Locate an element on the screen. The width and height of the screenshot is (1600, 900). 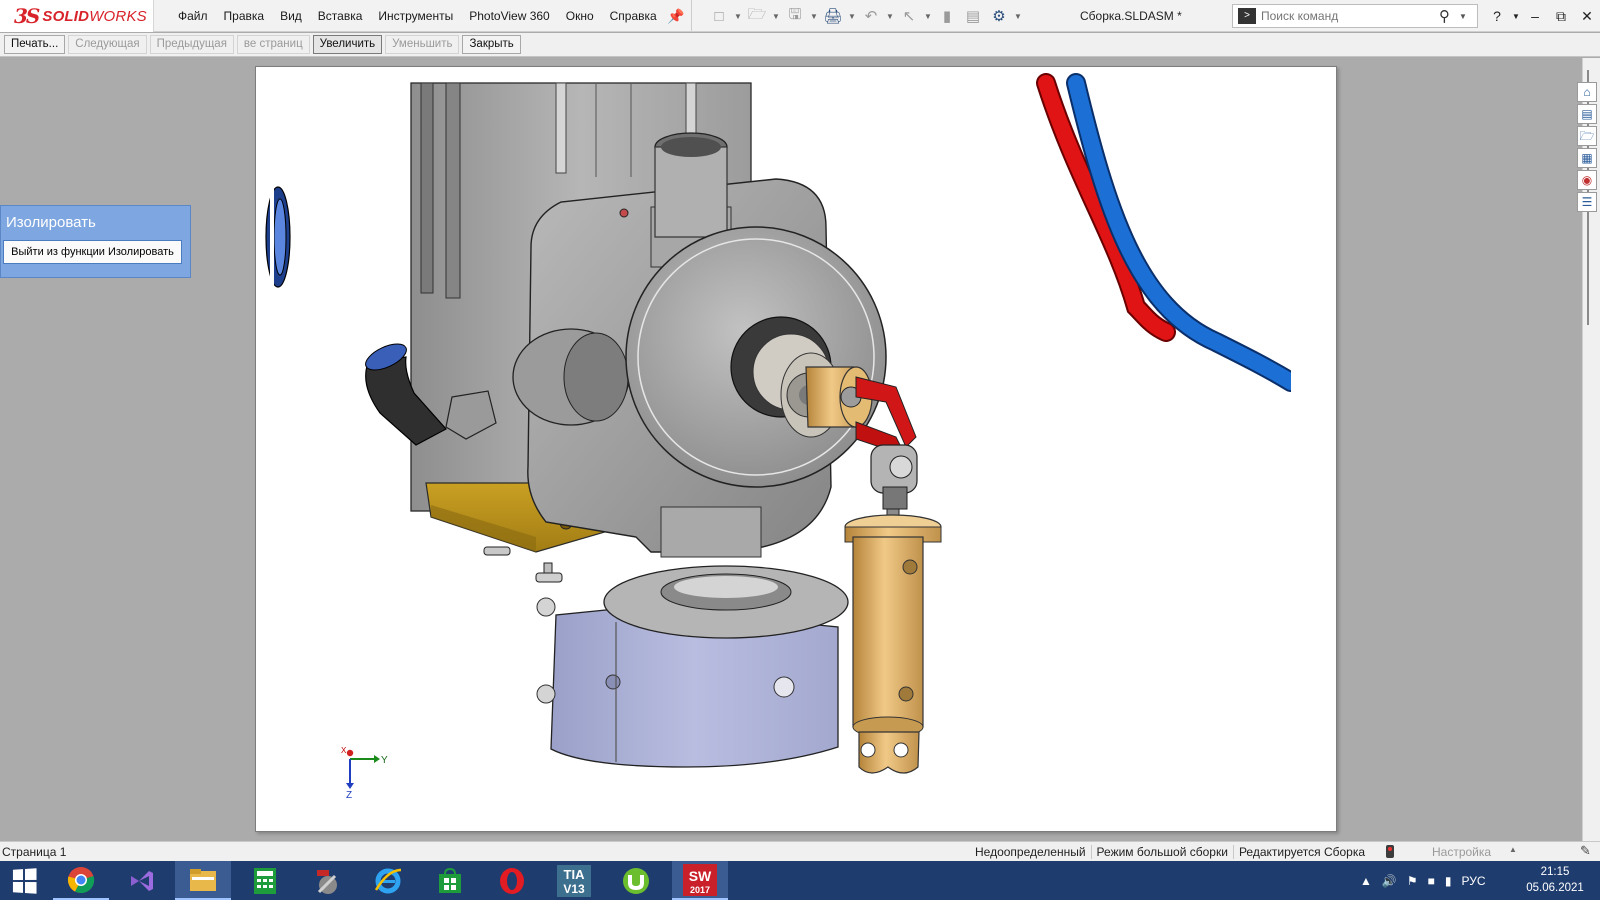
taskbar-tia-portal: TIA V13 is located at coordinates (574, 880).